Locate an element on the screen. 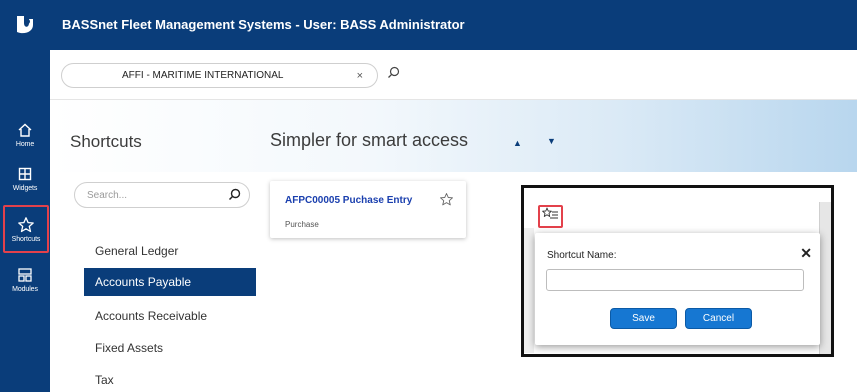 The height and width of the screenshot is (392, 857). left-rail: Home Widgets Shortcuts Modules is located at coordinates (25, 196).